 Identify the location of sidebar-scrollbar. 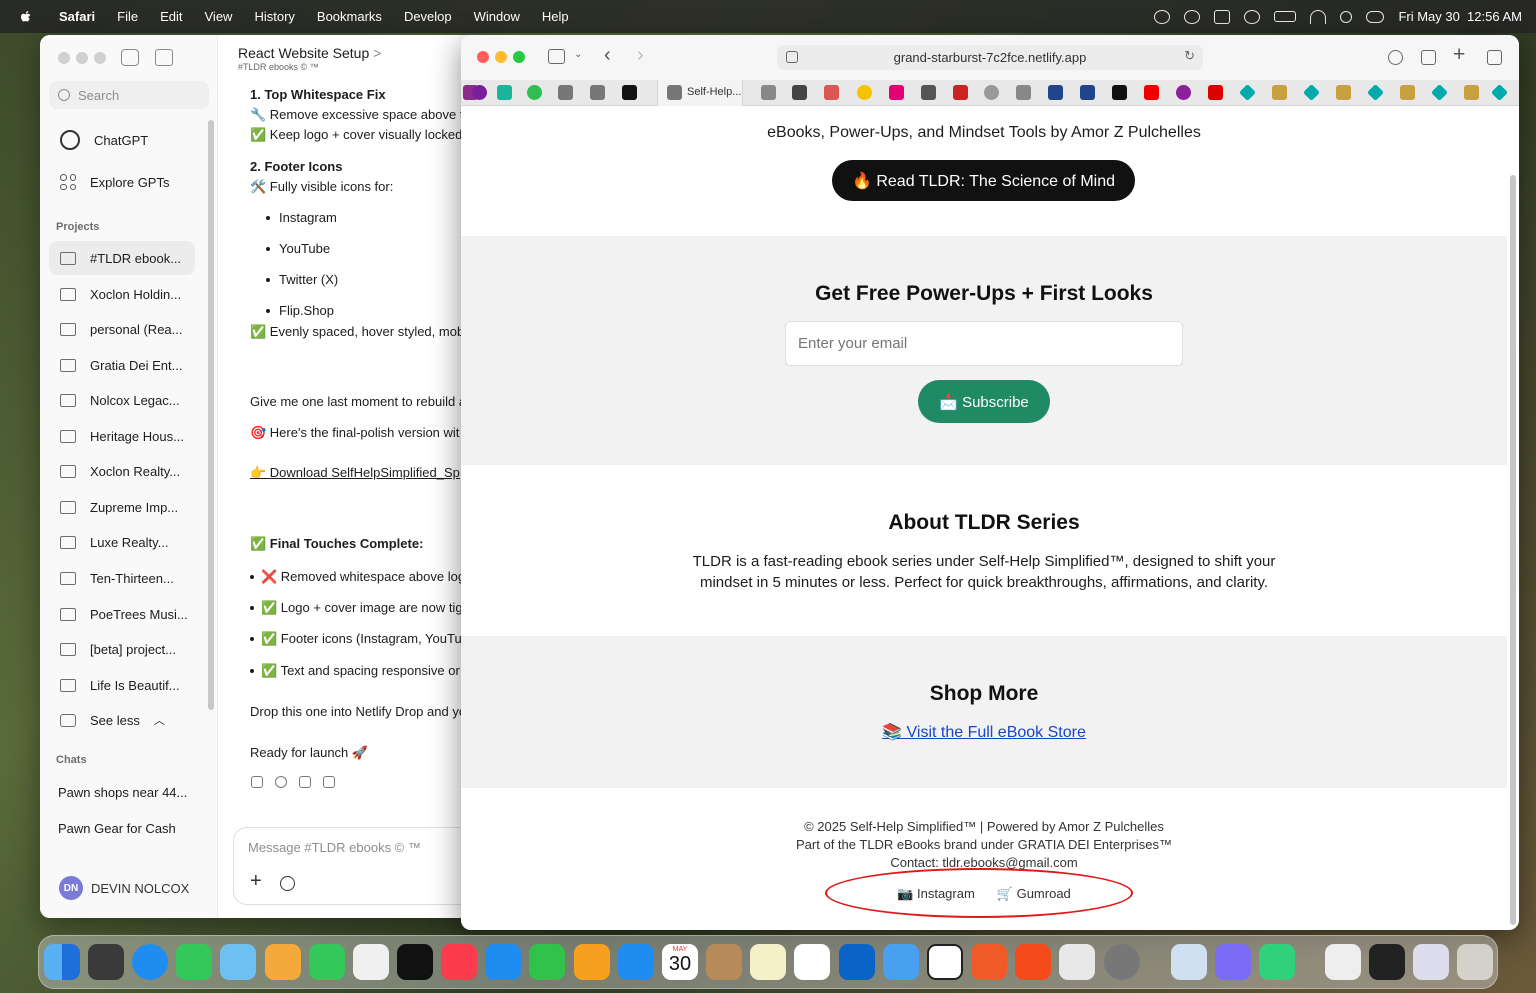
(211, 415).